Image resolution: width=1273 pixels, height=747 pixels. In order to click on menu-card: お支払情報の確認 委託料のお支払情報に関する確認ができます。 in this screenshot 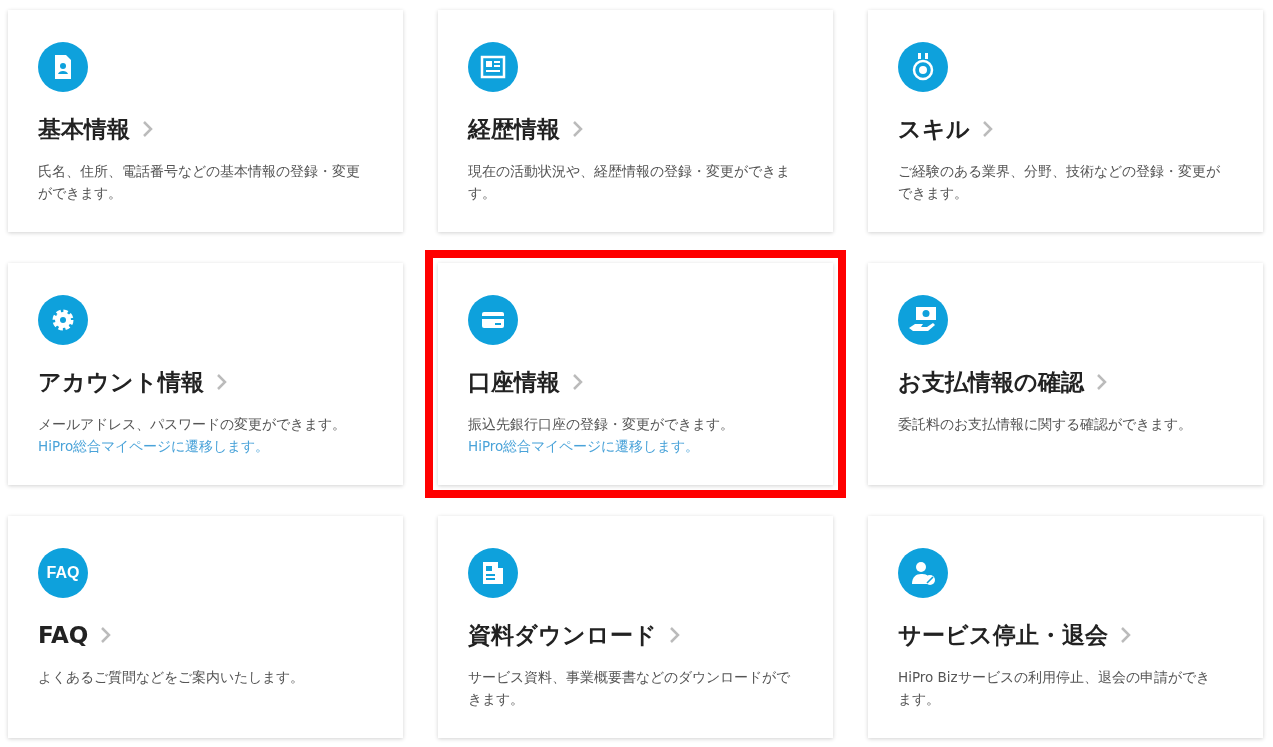, I will do `click(1065, 374)`.